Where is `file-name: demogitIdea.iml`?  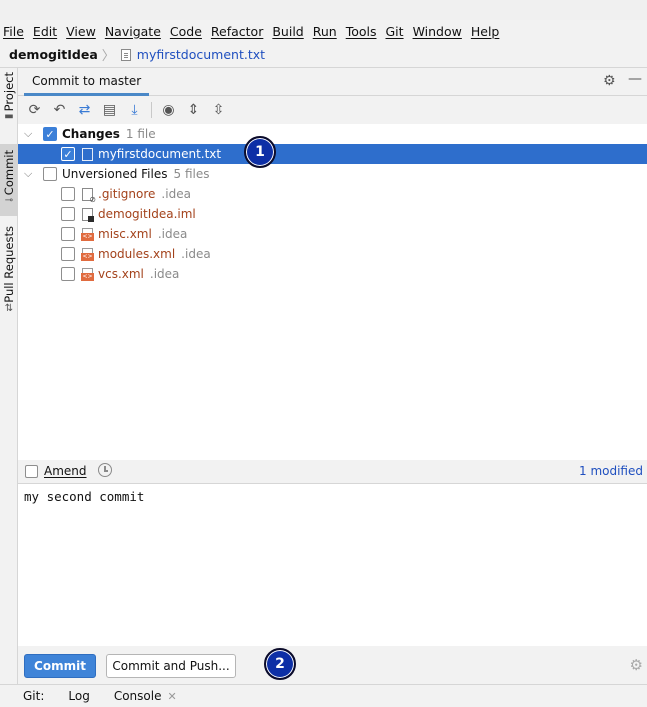
file-name: demogitIdea.iml is located at coordinates (147, 214).